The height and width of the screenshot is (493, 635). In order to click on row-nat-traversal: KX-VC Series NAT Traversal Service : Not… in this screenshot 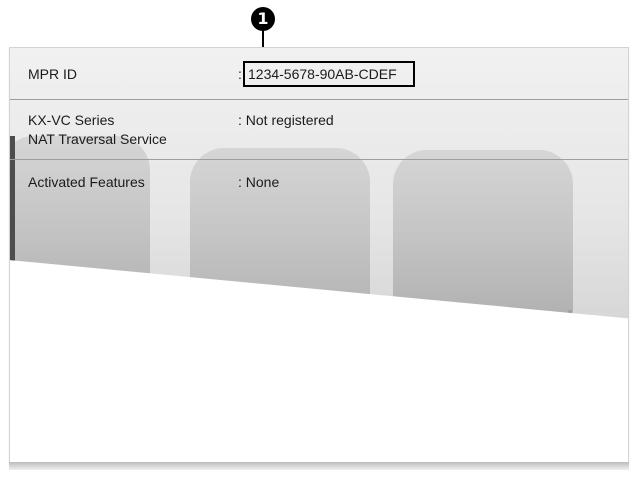, I will do `click(319, 130)`.